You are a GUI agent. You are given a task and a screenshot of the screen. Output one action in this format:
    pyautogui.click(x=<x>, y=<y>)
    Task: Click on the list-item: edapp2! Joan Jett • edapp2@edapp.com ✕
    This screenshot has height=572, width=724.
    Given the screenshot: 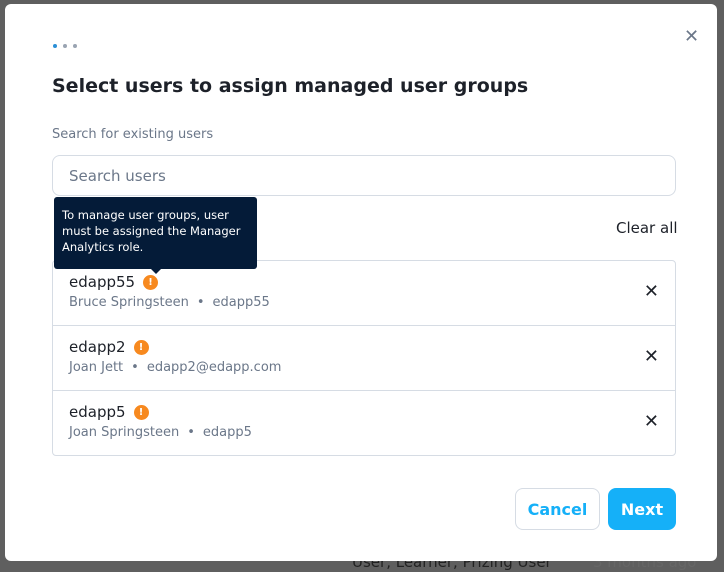 What is the action you would take?
    pyautogui.click(x=364, y=358)
    